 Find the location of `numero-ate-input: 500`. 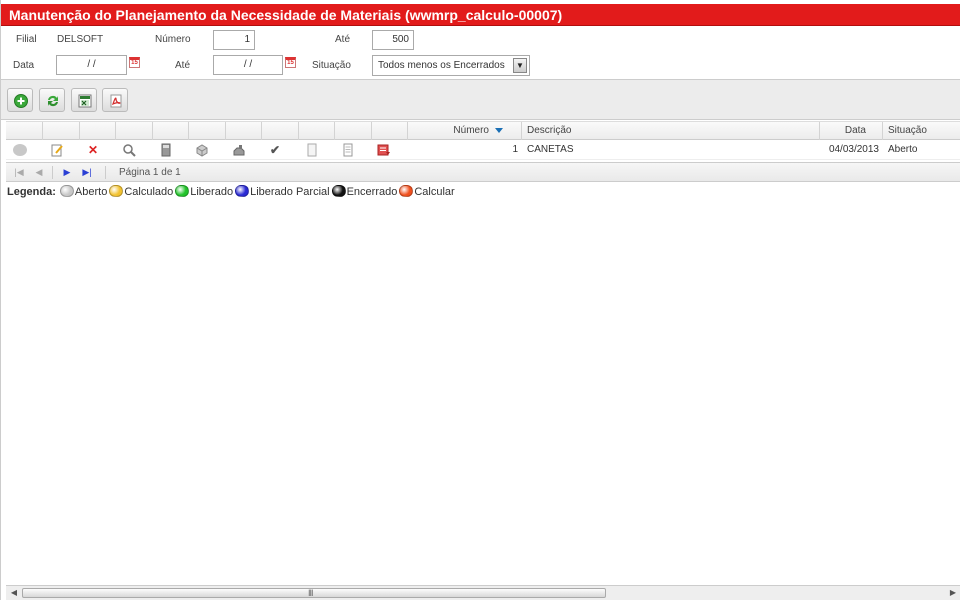

numero-ate-input: 500 is located at coordinates (393, 40).